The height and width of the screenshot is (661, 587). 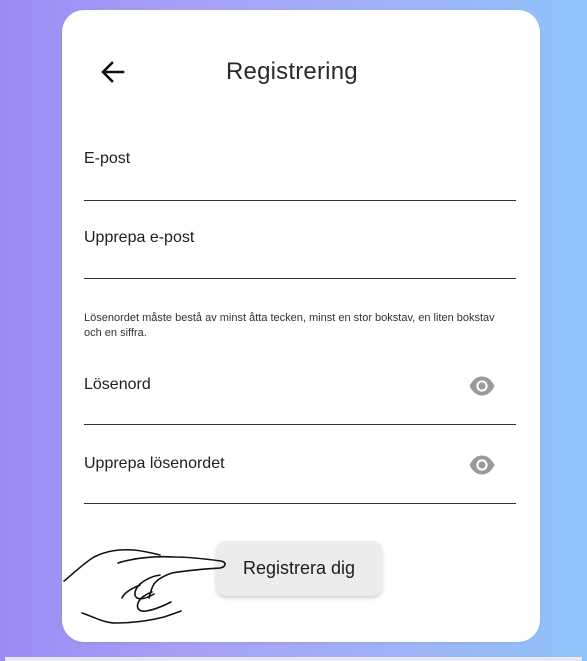 What do you see at coordinates (292, 71) in the screenshot?
I see `page-title: Registrering` at bounding box center [292, 71].